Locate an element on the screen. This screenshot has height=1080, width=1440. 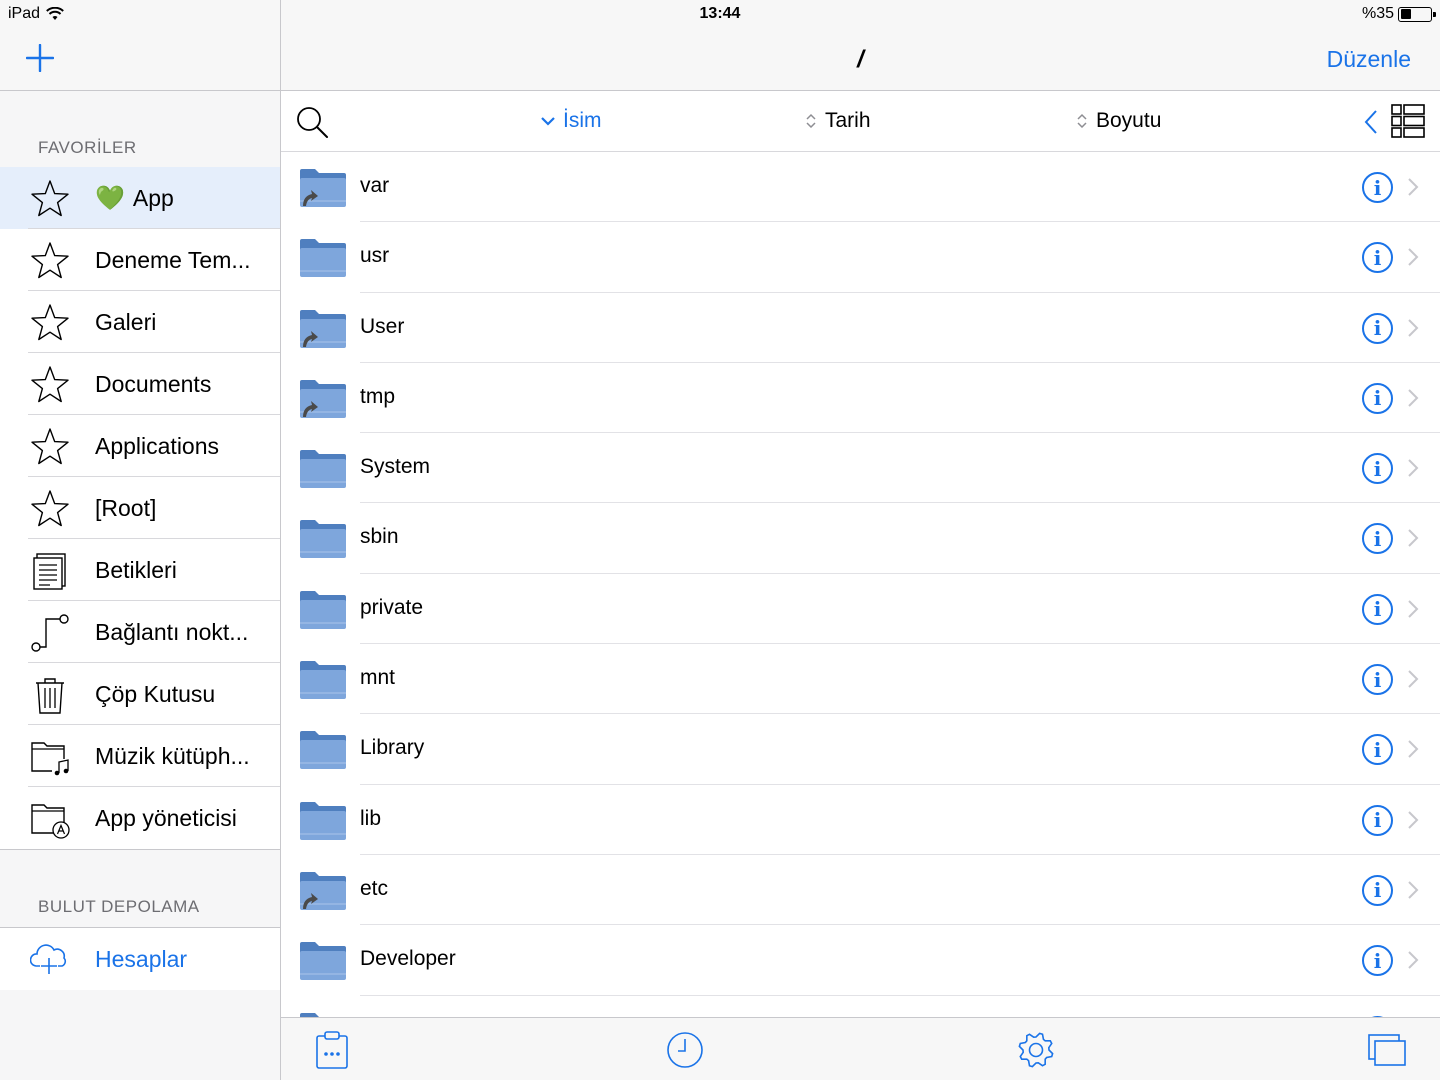
file-name: usr is located at coordinates (375, 256).